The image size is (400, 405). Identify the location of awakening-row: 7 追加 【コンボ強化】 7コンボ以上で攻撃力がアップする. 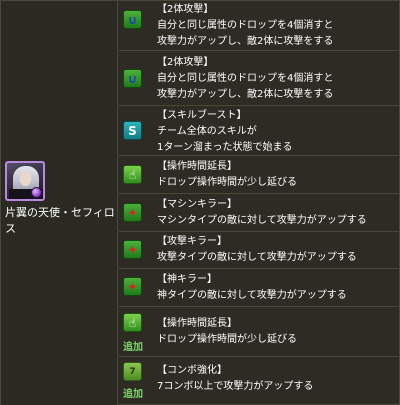
(259, 381).